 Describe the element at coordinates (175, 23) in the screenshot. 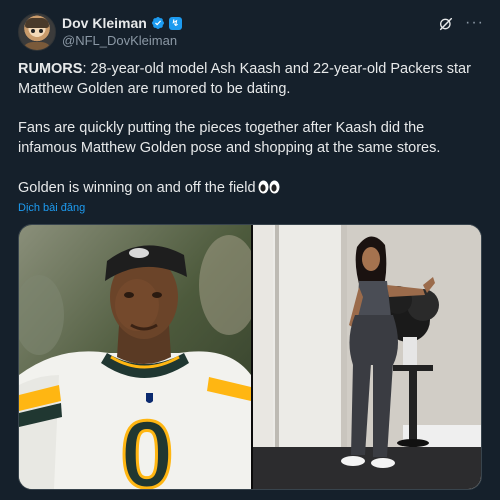

I see `affiliate-badge-icon: ↯` at that location.